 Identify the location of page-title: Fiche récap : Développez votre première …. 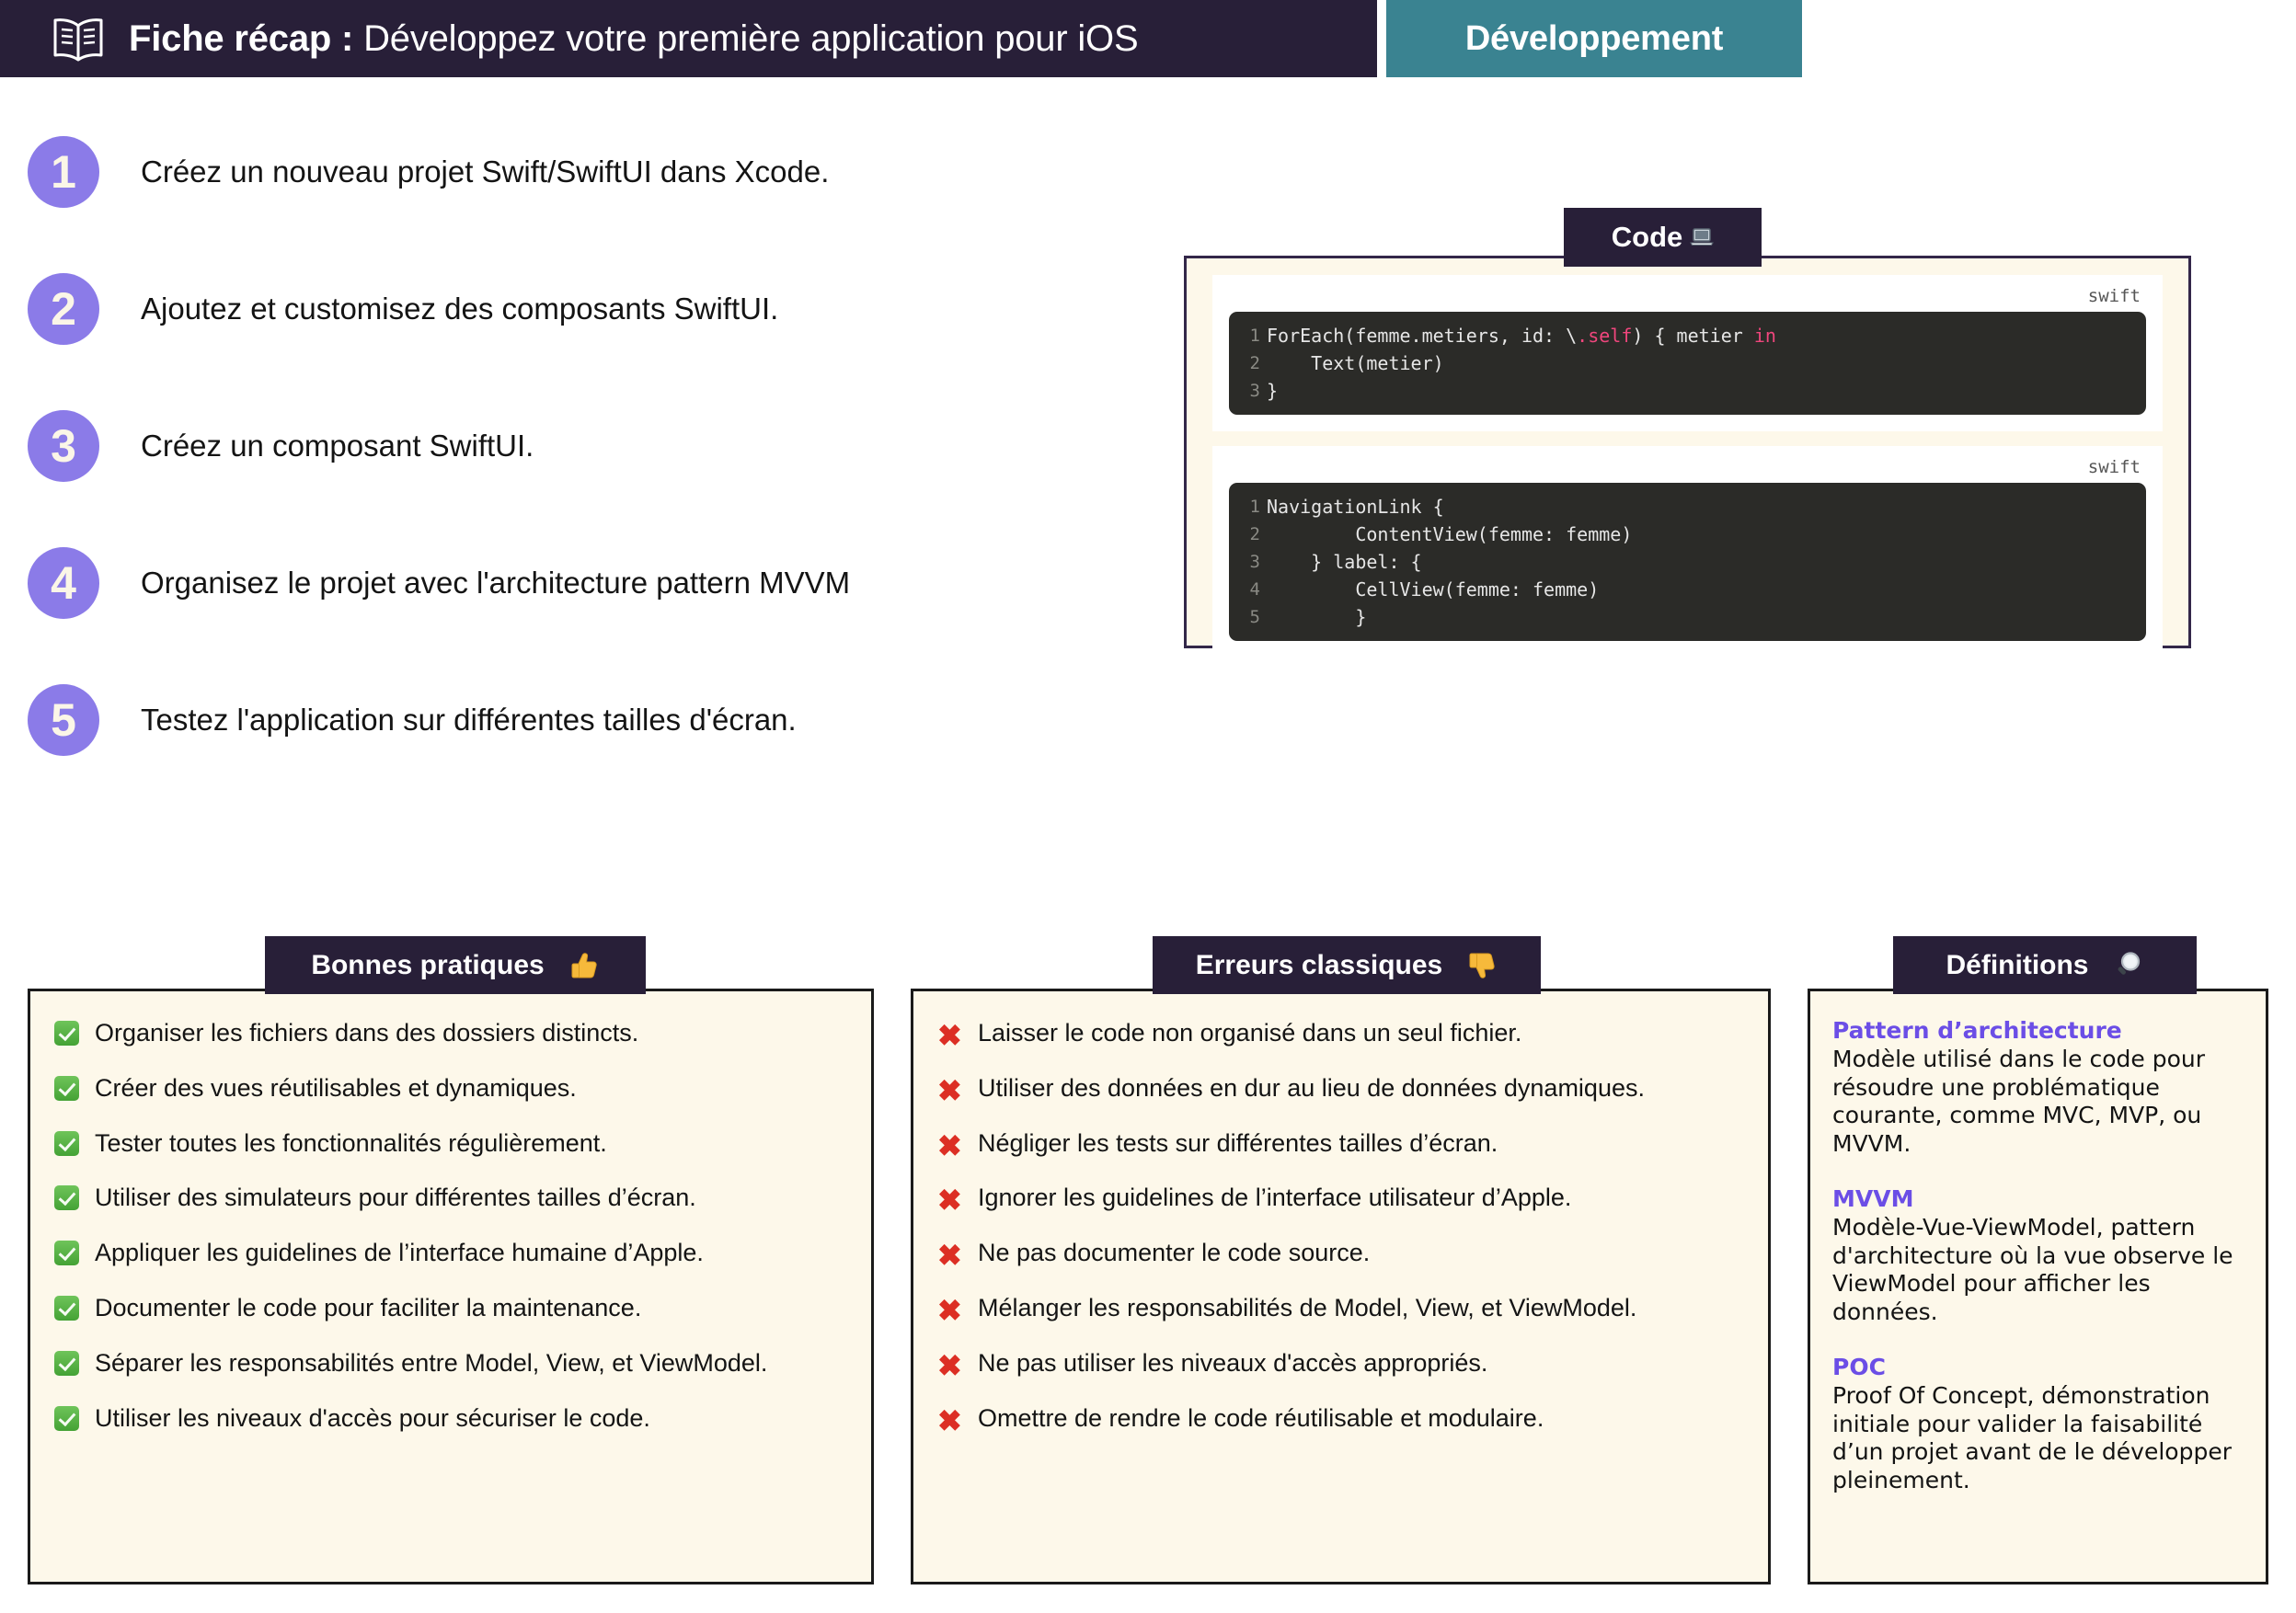
(634, 38).